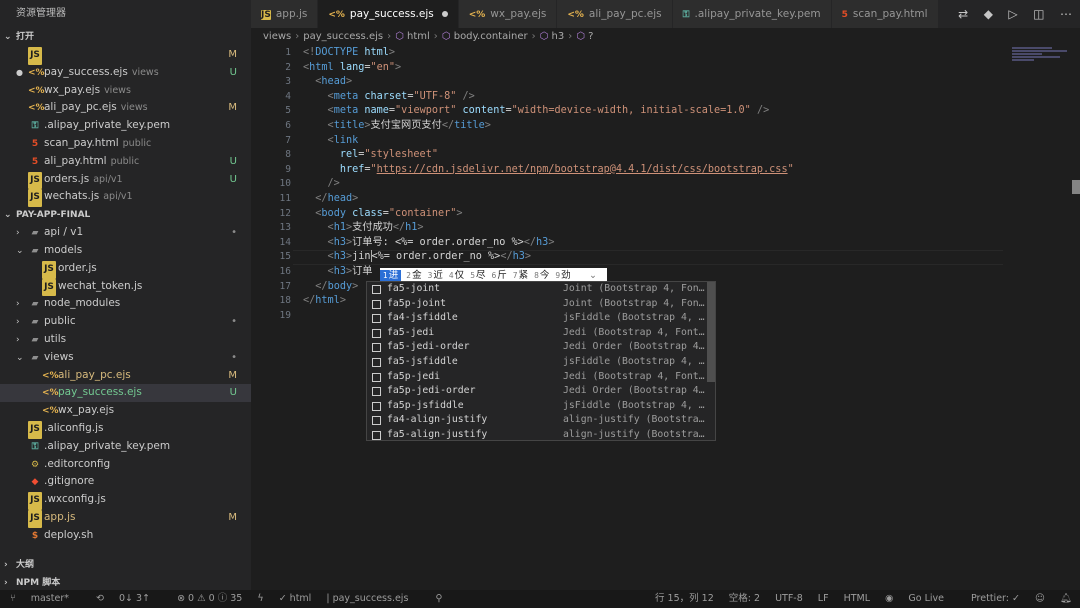 Image resolution: width=1080 pixels, height=608 pixels. I want to click on code-line: <h3>jin<%= order.order_no %></h3>, so click(548, 257).